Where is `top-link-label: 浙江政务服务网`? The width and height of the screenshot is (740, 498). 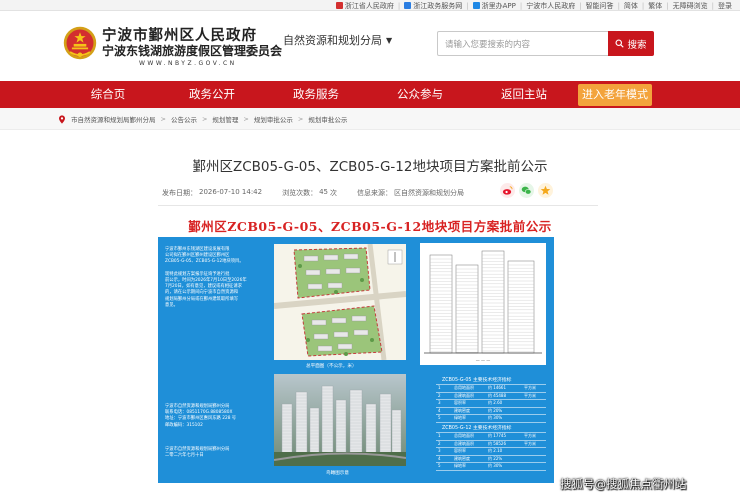 top-link-label: 浙江政务服务网 is located at coordinates (438, 5).